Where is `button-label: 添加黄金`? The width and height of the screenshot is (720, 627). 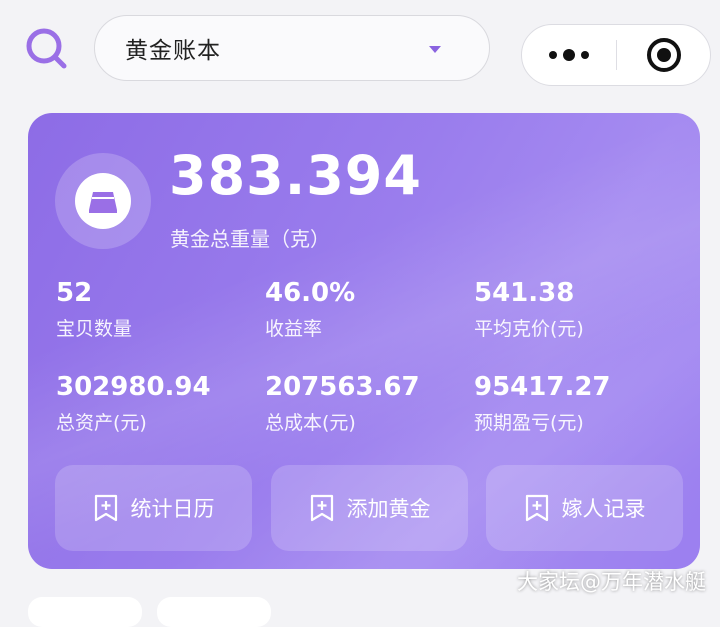 button-label: 添加黄金 is located at coordinates (388, 509).